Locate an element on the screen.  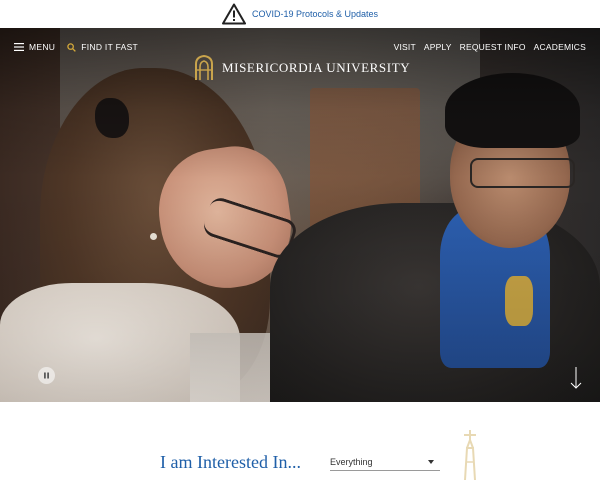
university-logo: MISERICORDIA UNIVERSITY is located at coordinates (302, 68).